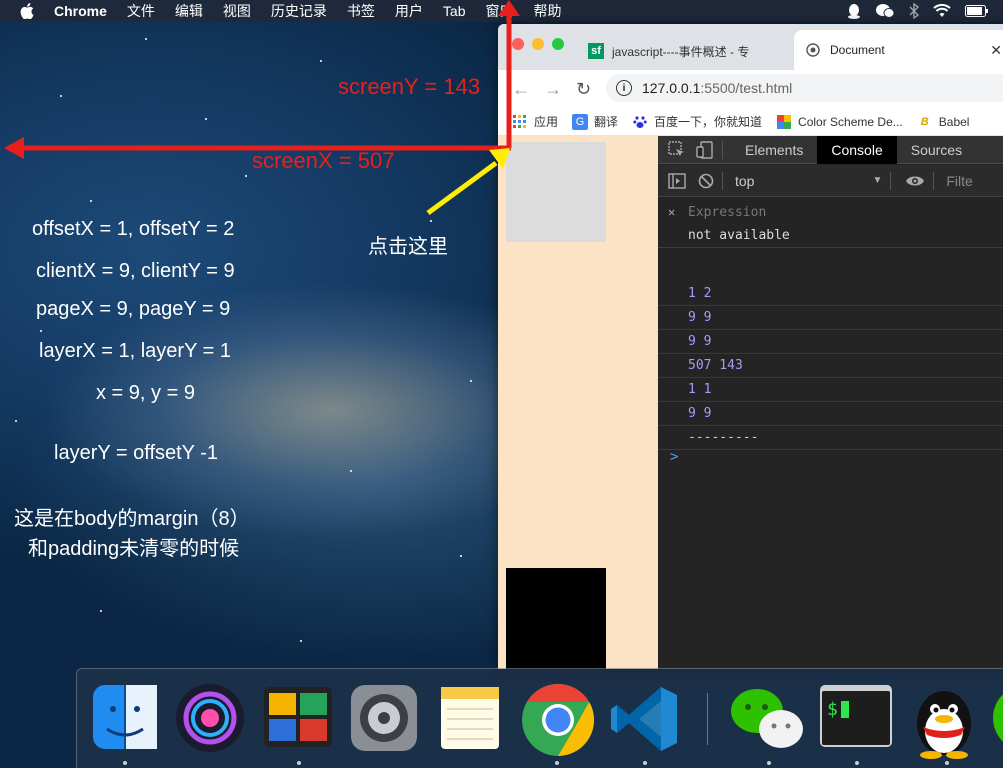 This screenshot has width=1003, height=768. What do you see at coordinates (677, 149) in the screenshot?
I see `inspect-element-icon` at bounding box center [677, 149].